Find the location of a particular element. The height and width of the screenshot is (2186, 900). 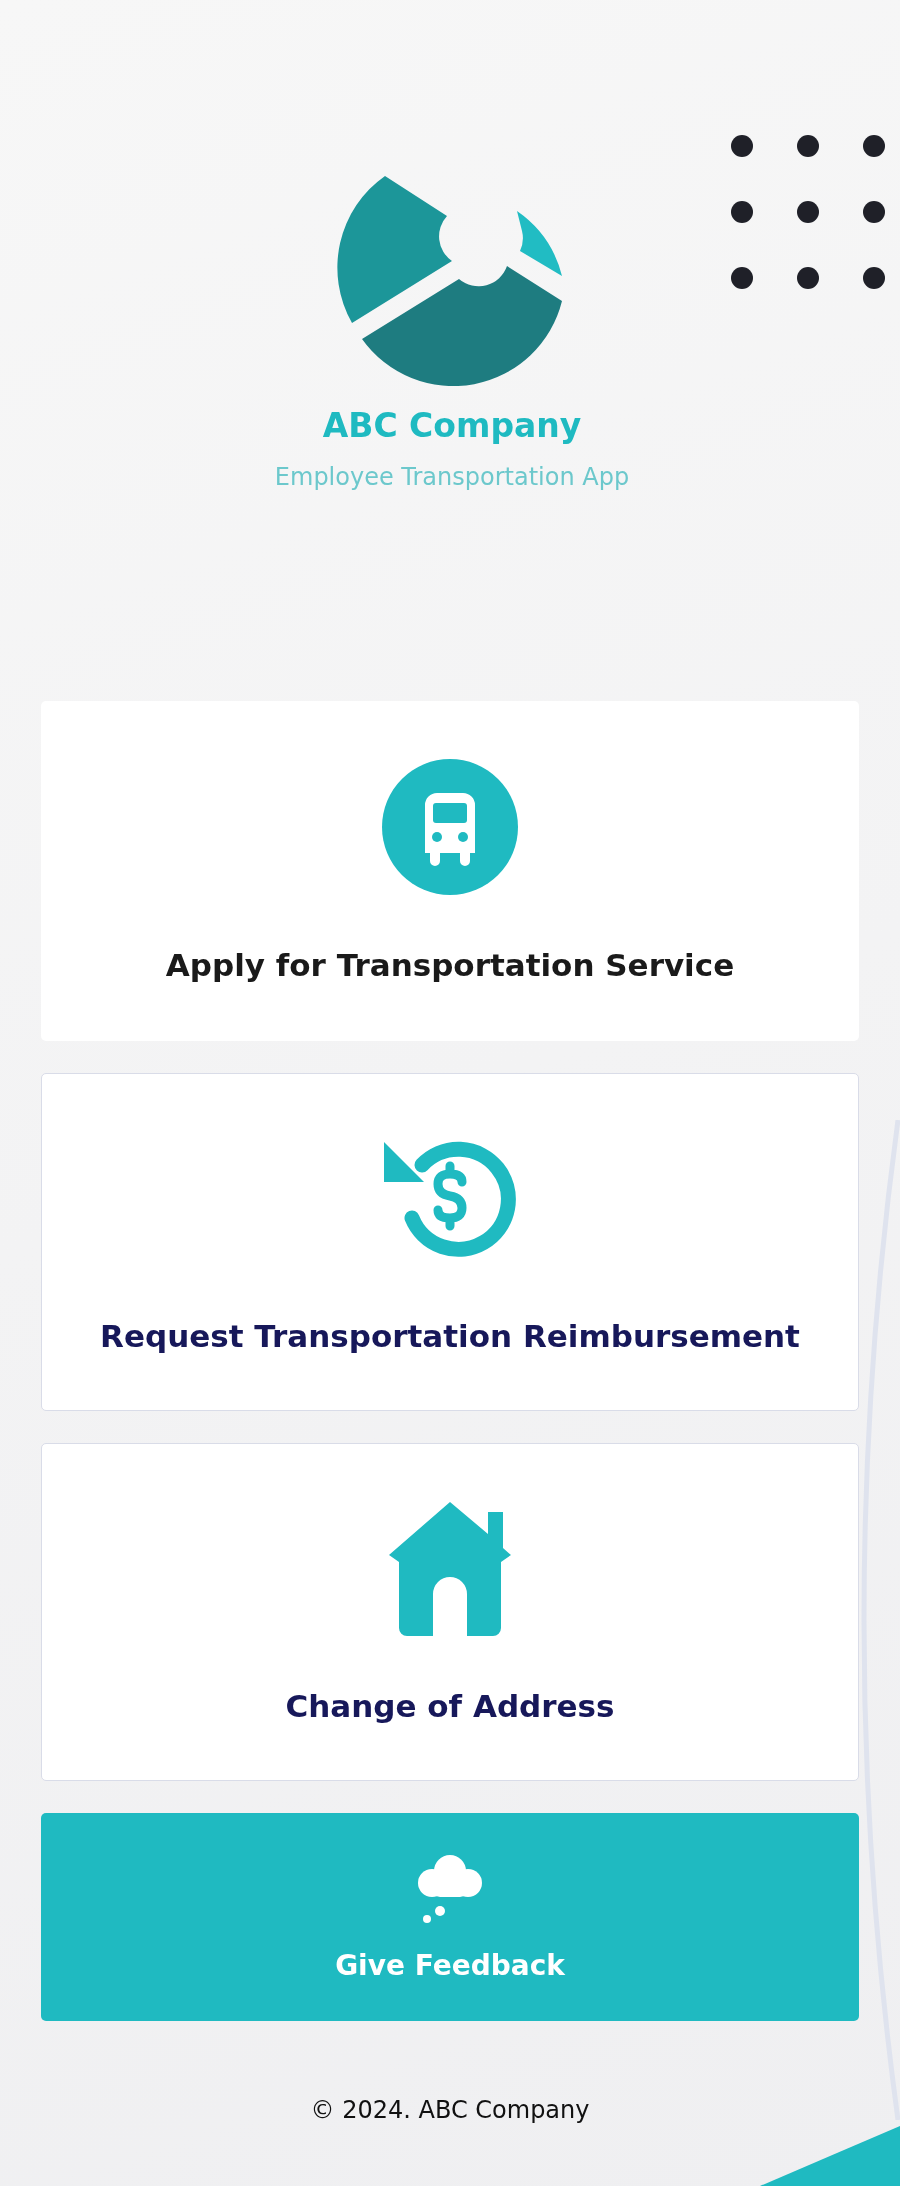

menu-card: Apply for Transportation Service is located at coordinates (450, 871).